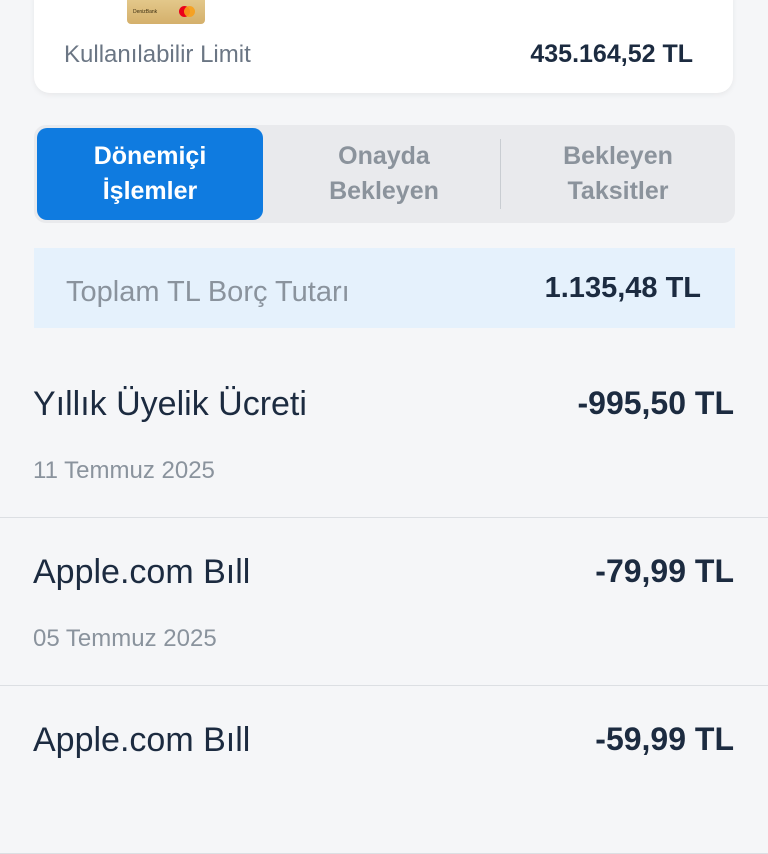  Describe the element at coordinates (166, 12) in the screenshot. I see `credit-card-thumbnail: DenizBank` at that location.